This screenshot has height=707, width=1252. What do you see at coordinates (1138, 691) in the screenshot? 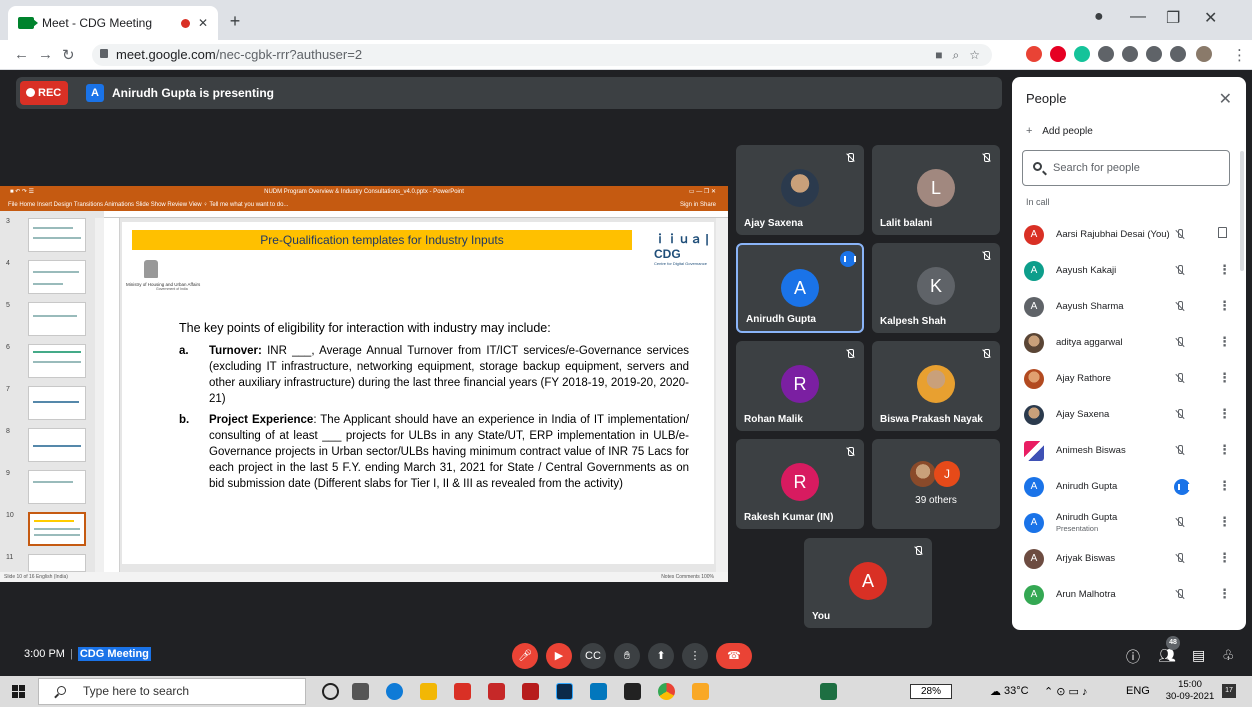
I see `language-indicator: ENG` at bounding box center [1138, 691].